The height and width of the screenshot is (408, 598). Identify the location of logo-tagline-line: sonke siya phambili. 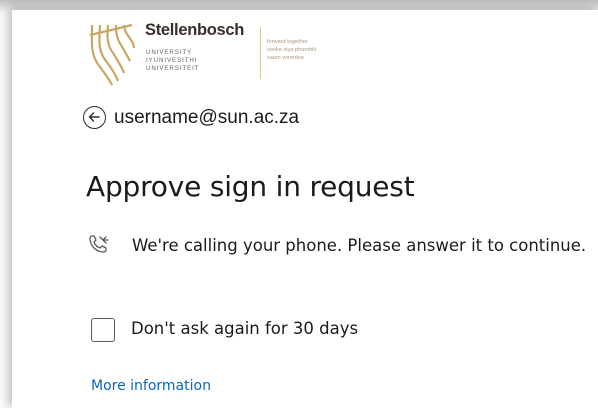
(291, 50).